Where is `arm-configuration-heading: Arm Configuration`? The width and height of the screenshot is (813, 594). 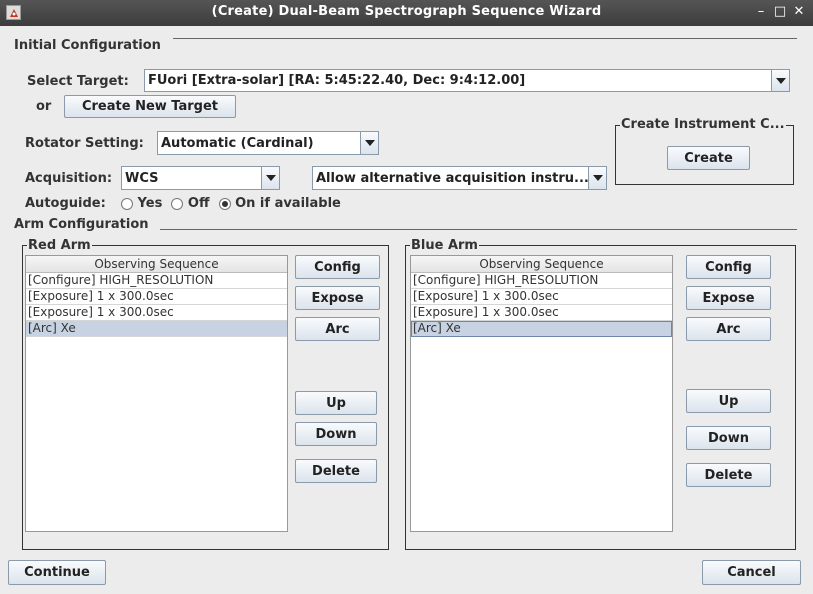
arm-configuration-heading: Arm Configuration is located at coordinates (81, 224).